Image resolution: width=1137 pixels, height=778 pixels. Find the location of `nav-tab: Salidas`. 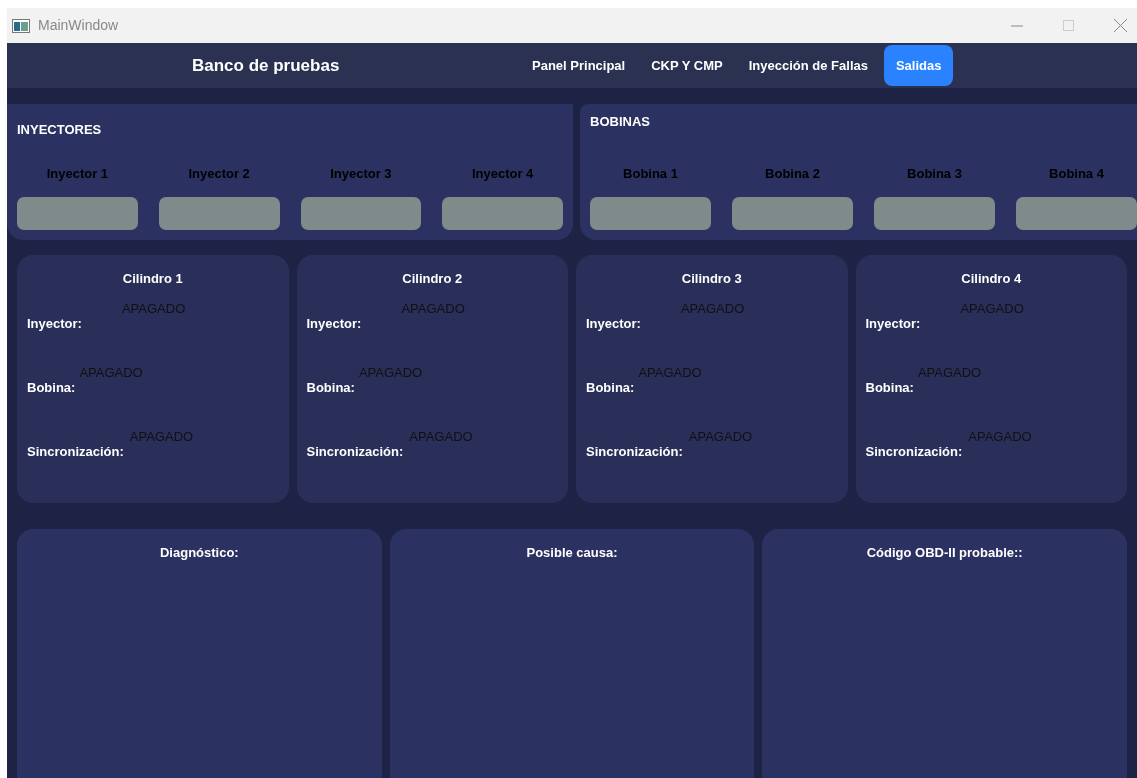

nav-tab: Salidas is located at coordinates (918, 65).